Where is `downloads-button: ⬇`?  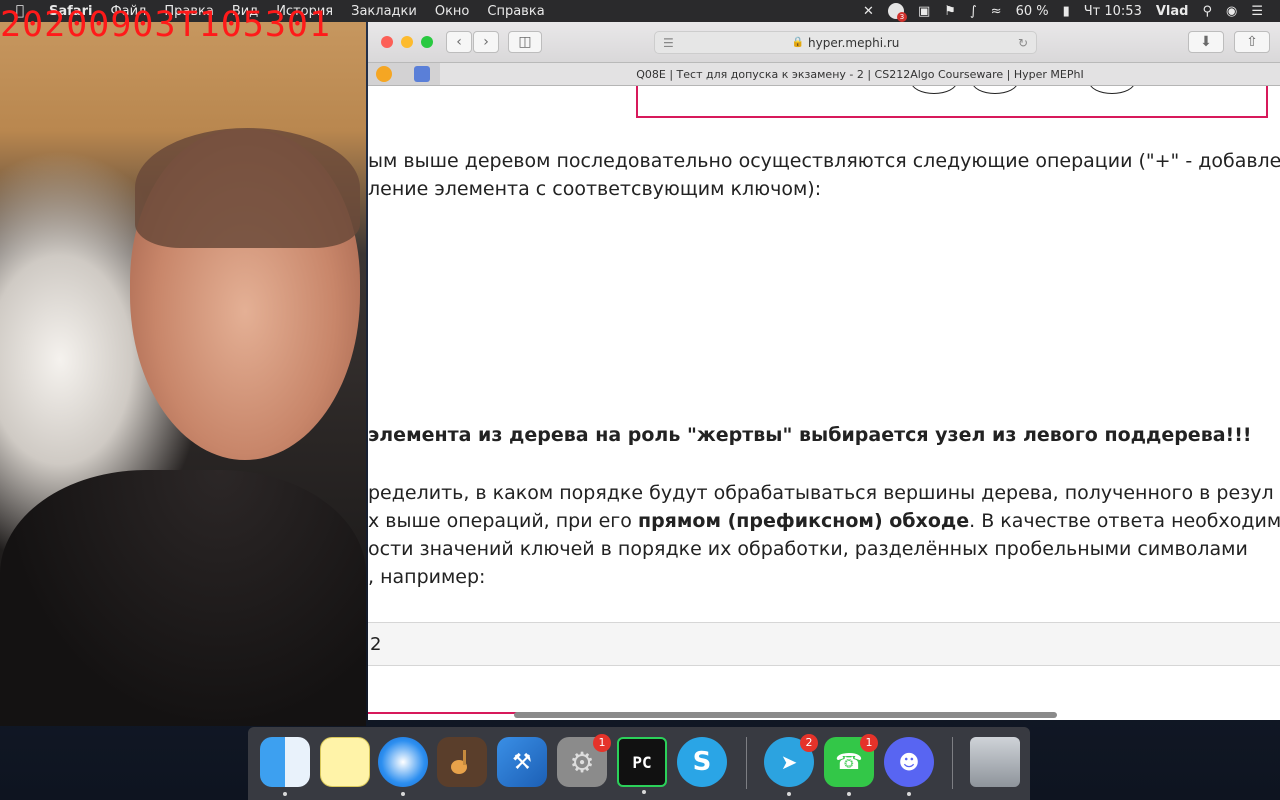
downloads-button: ⬇ is located at coordinates (1206, 42).